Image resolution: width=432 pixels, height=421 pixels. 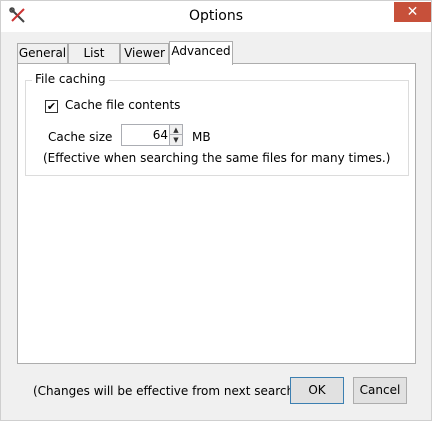 I want to click on spin-buttons: ▲ ▼, so click(x=175, y=135).